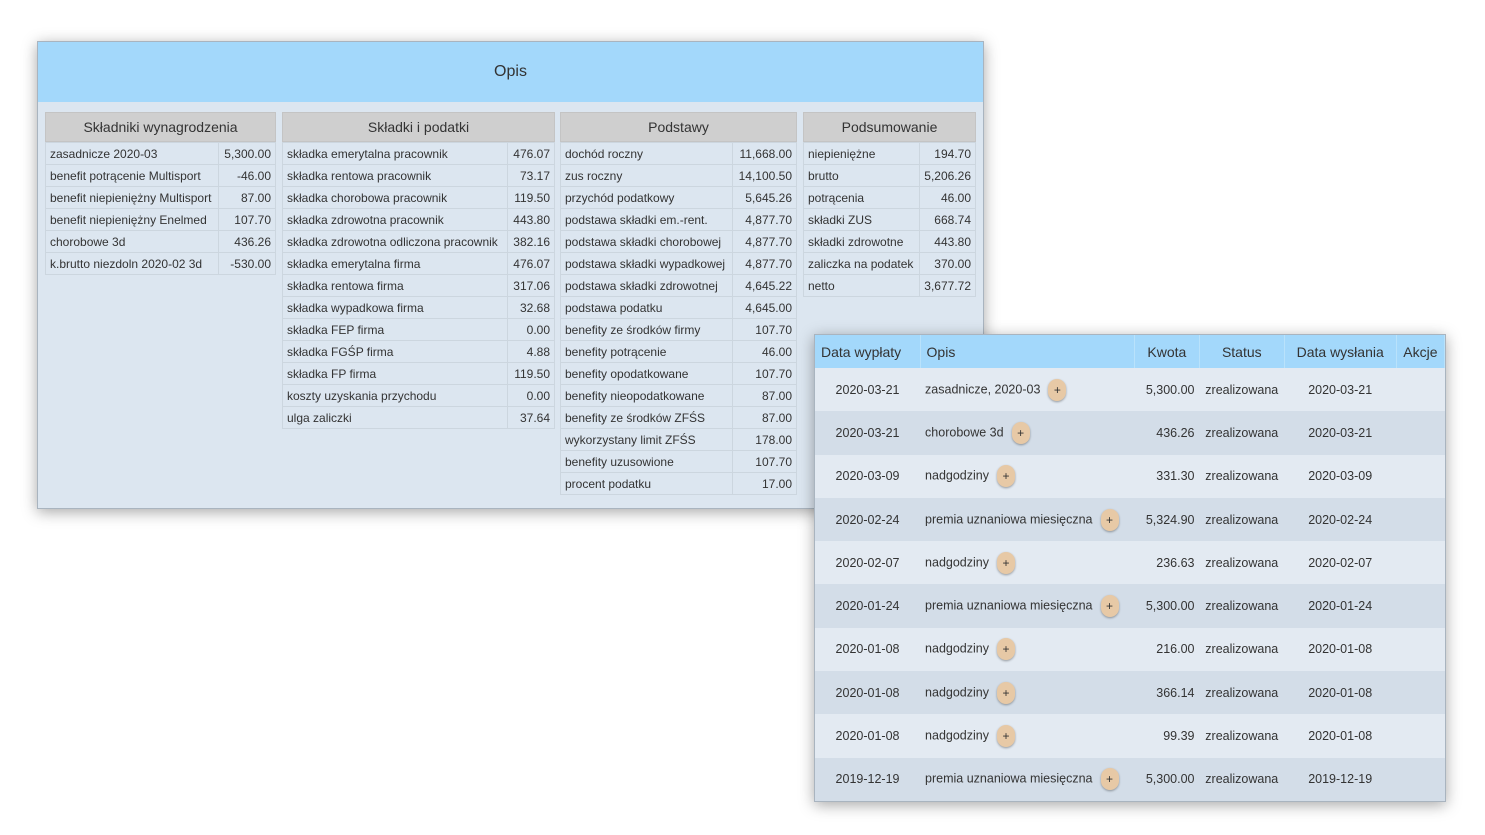  I want to click on col-data-wyslania: Data wysłania, so click(1340, 351).